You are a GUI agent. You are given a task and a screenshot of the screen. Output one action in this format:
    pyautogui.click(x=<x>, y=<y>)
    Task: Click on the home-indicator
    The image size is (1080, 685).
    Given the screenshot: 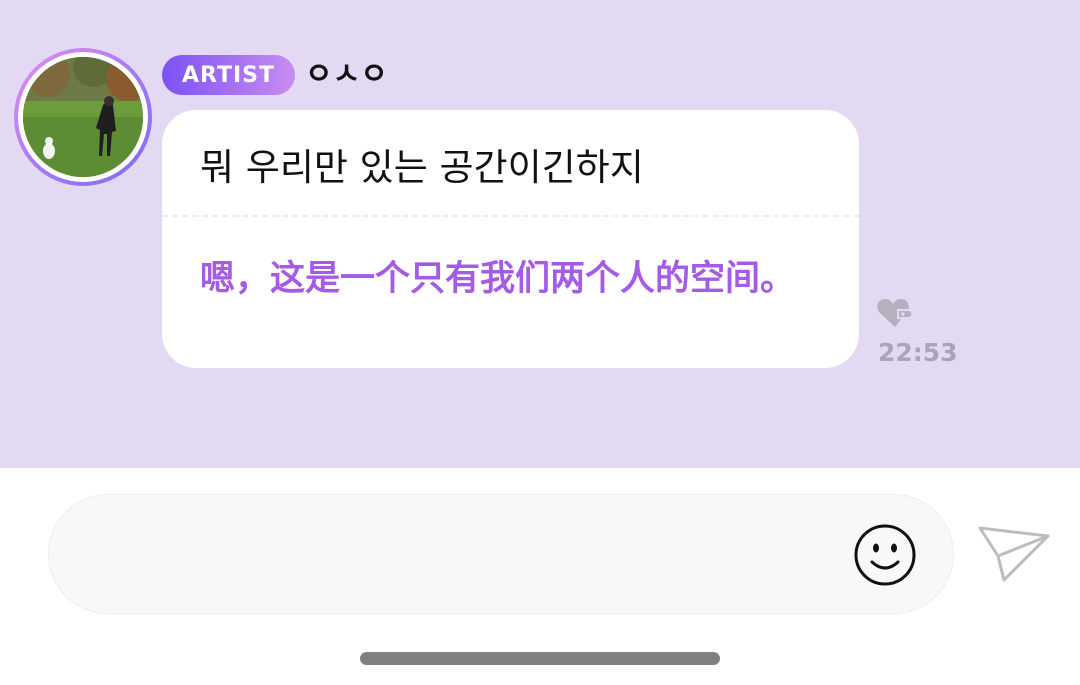 What is the action you would take?
    pyautogui.click(x=540, y=658)
    